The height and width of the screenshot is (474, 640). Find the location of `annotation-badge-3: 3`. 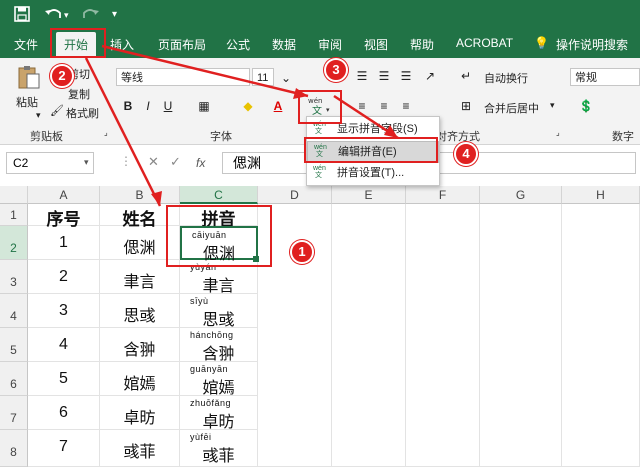

annotation-badge-3: 3 is located at coordinates (336, 70).